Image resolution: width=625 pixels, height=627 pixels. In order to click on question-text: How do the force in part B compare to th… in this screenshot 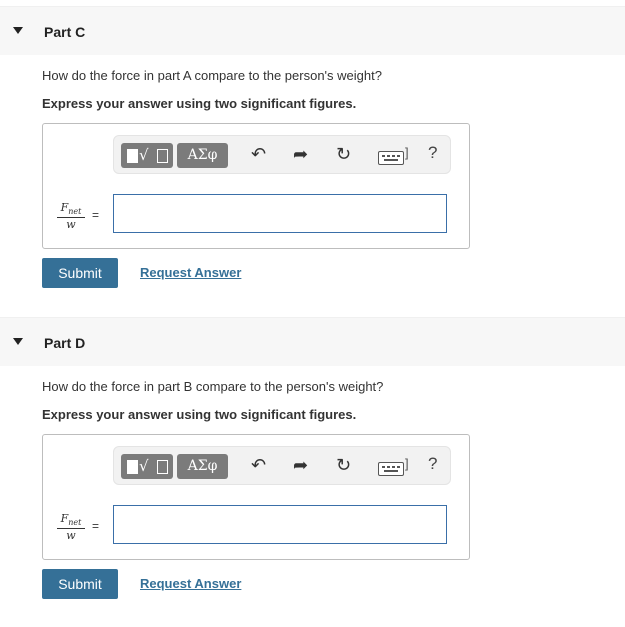, I will do `click(213, 386)`.